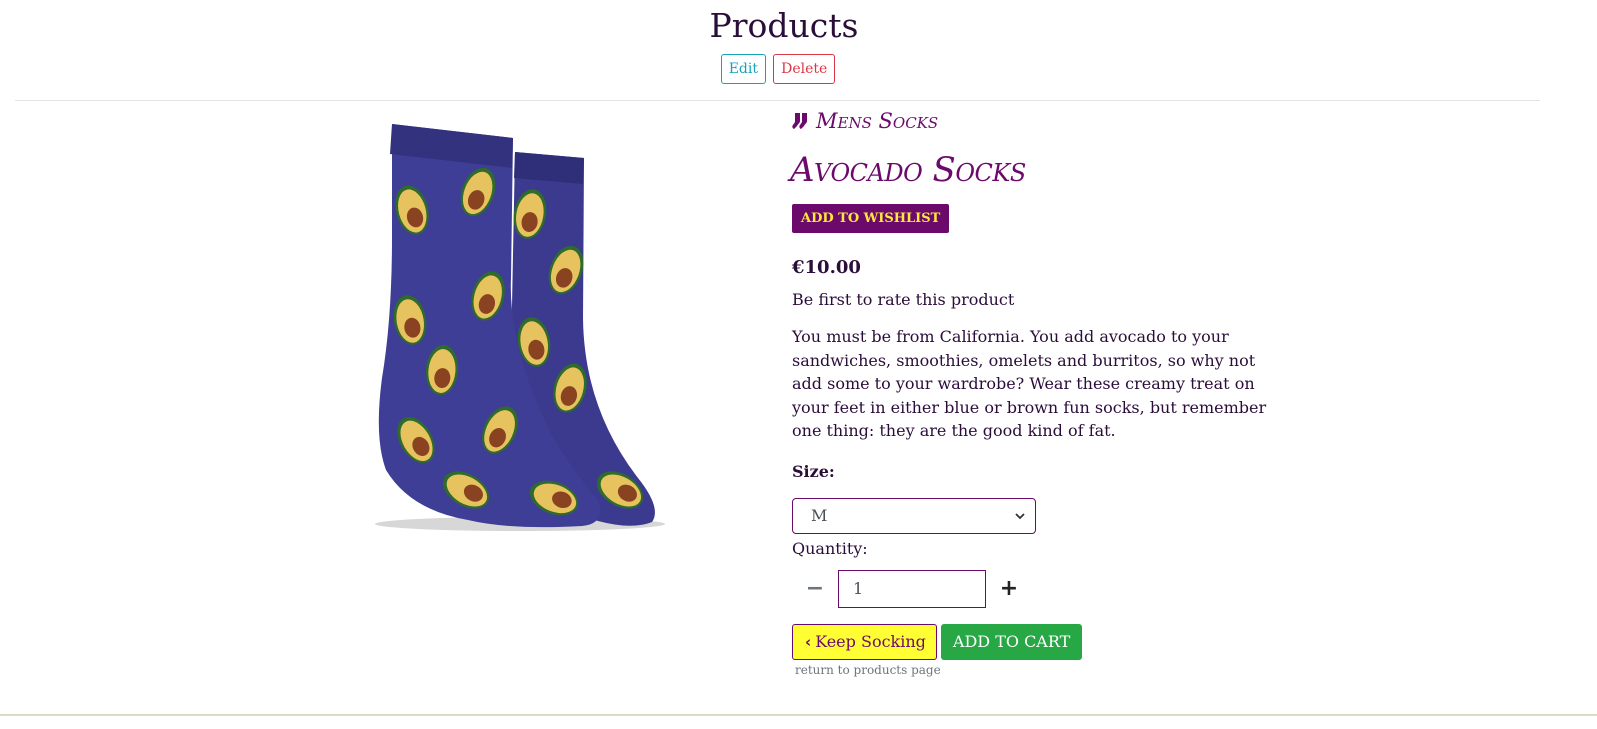  Describe the element at coordinates (1020, 516) in the screenshot. I see `chevron-down-icon` at that location.